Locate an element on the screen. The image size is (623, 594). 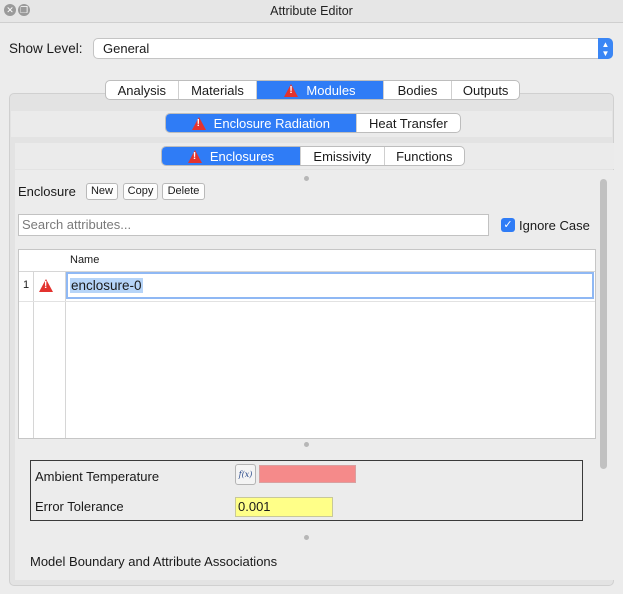
tab-enclosures: Enclosures is located at coordinates (232, 156).